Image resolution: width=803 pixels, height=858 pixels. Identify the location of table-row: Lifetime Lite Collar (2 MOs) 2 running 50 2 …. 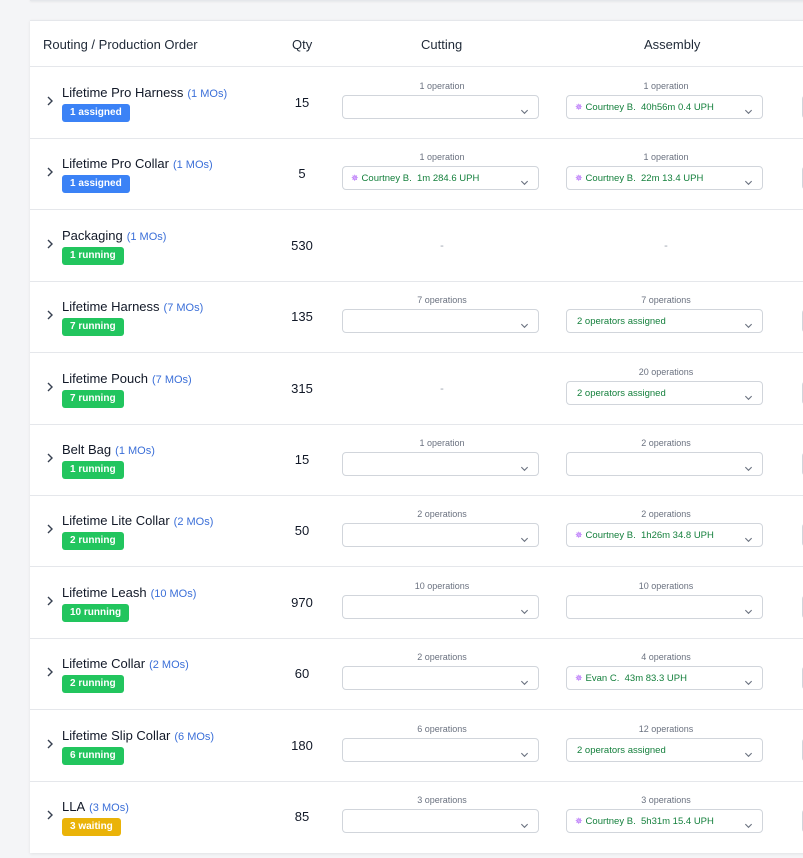
(416, 531).